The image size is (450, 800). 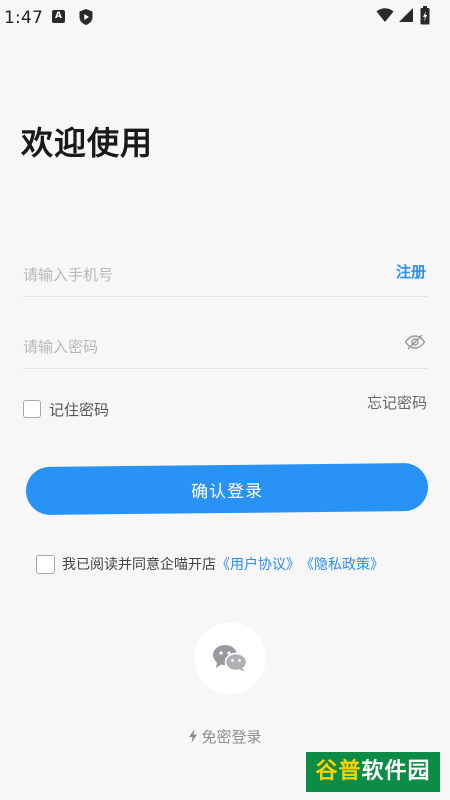 What do you see at coordinates (231, 737) in the screenshot?
I see `quick-login-label: 免密登录` at bounding box center [231, 737].